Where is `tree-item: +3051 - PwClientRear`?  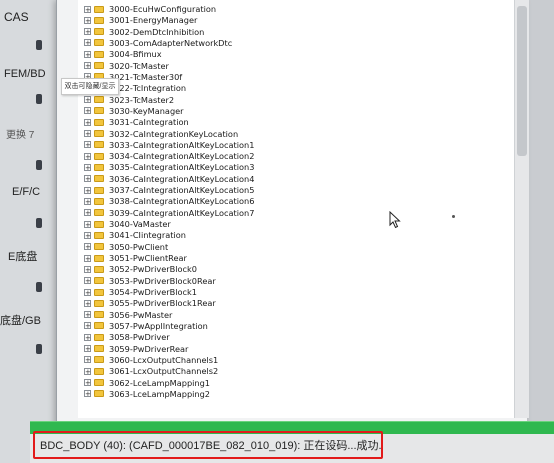 tree-item: +3051 - PwClientRear is located at coordinates (135, 258).